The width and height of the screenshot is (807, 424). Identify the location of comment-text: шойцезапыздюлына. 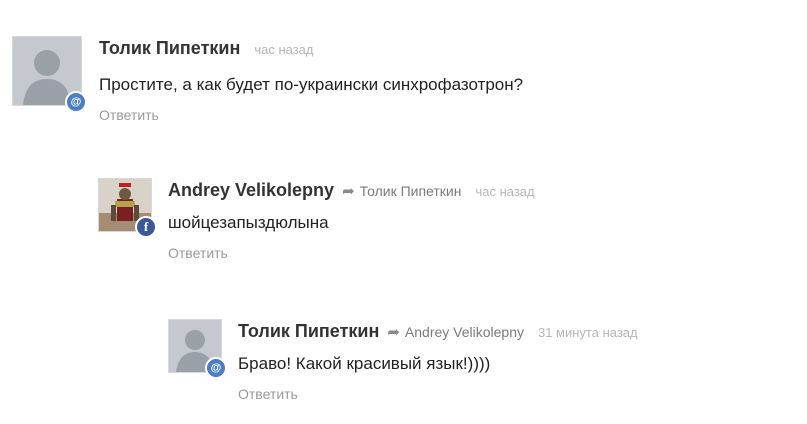
(248, 222).